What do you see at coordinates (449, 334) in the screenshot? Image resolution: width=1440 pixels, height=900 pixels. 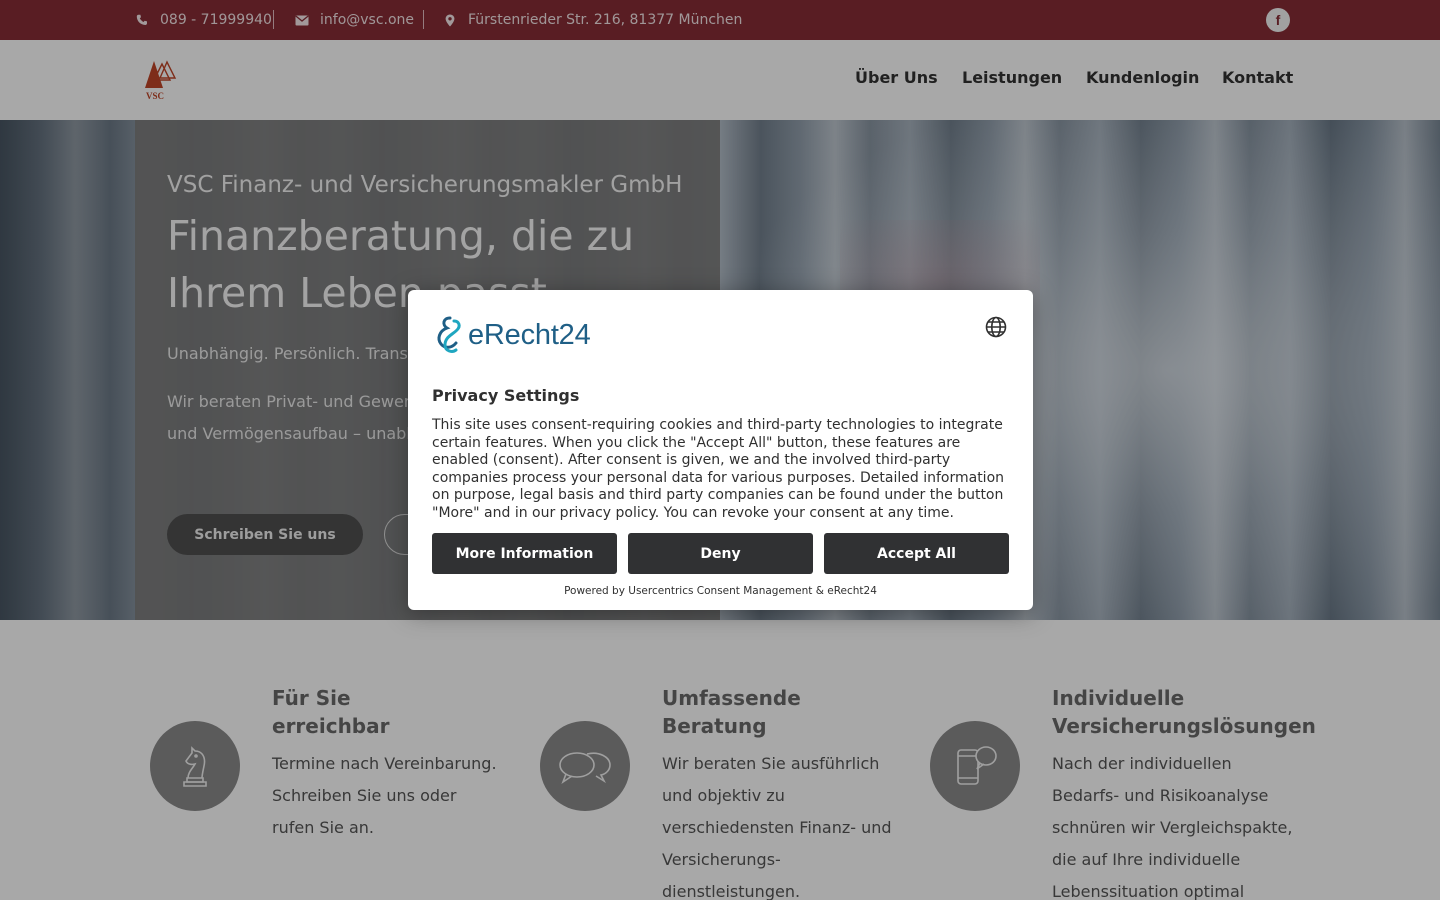 I see `erecht24-mark-icon` at bounding box center [449, 334].